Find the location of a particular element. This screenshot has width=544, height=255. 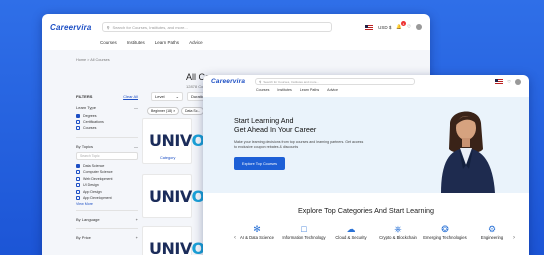

explore-top-courses-button: Explore Top Courses is located at coordinates (259, 163).